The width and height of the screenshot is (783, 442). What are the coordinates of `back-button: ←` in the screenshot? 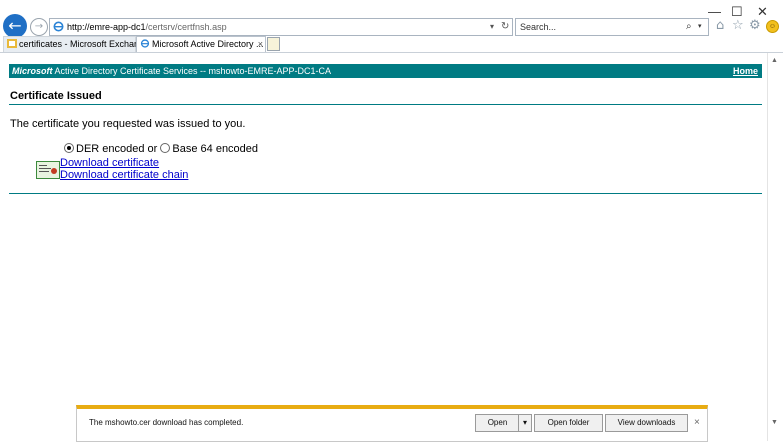 It's located at (15, 26).